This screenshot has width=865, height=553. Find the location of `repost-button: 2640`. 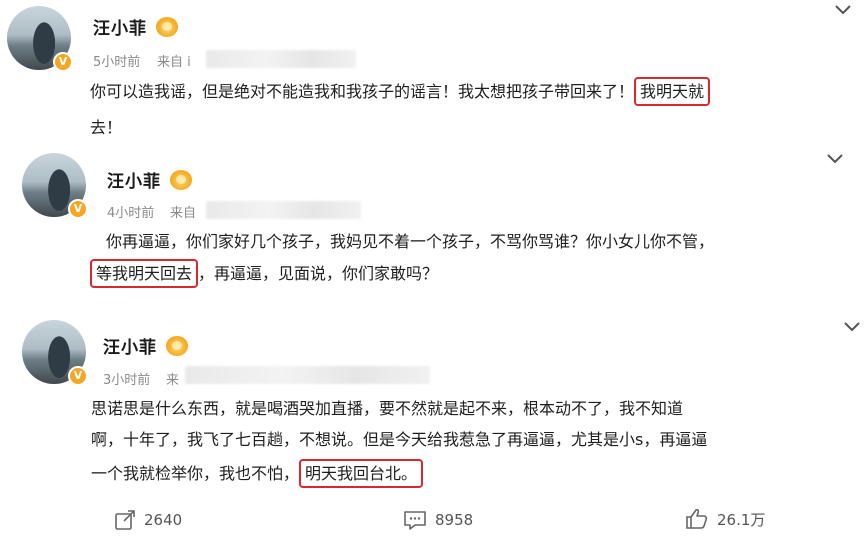

repost-button: 2640 is located at coordinates (148, 520).